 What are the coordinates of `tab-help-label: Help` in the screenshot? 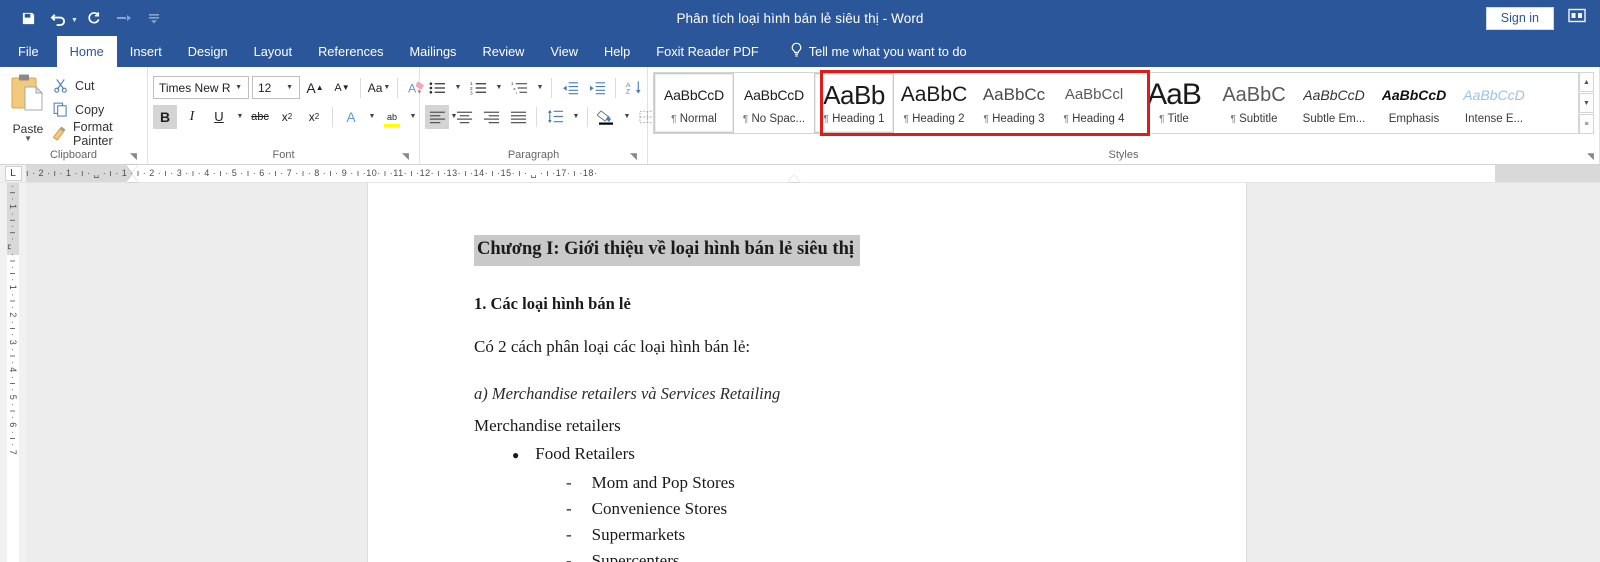 It's located at (617, 51).